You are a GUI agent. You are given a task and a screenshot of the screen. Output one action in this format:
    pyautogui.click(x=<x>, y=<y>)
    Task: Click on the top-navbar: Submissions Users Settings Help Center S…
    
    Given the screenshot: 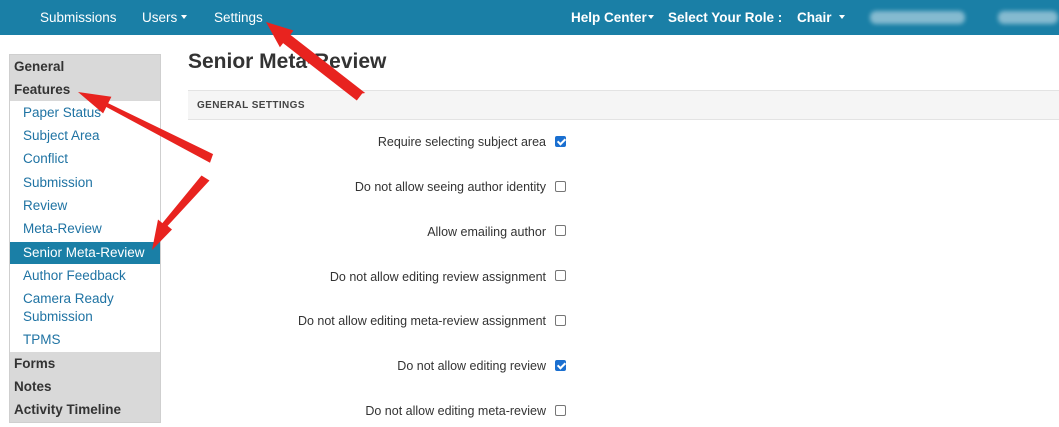 What is the action you would take?
    pyautogui.click(x=529, y=17)
    